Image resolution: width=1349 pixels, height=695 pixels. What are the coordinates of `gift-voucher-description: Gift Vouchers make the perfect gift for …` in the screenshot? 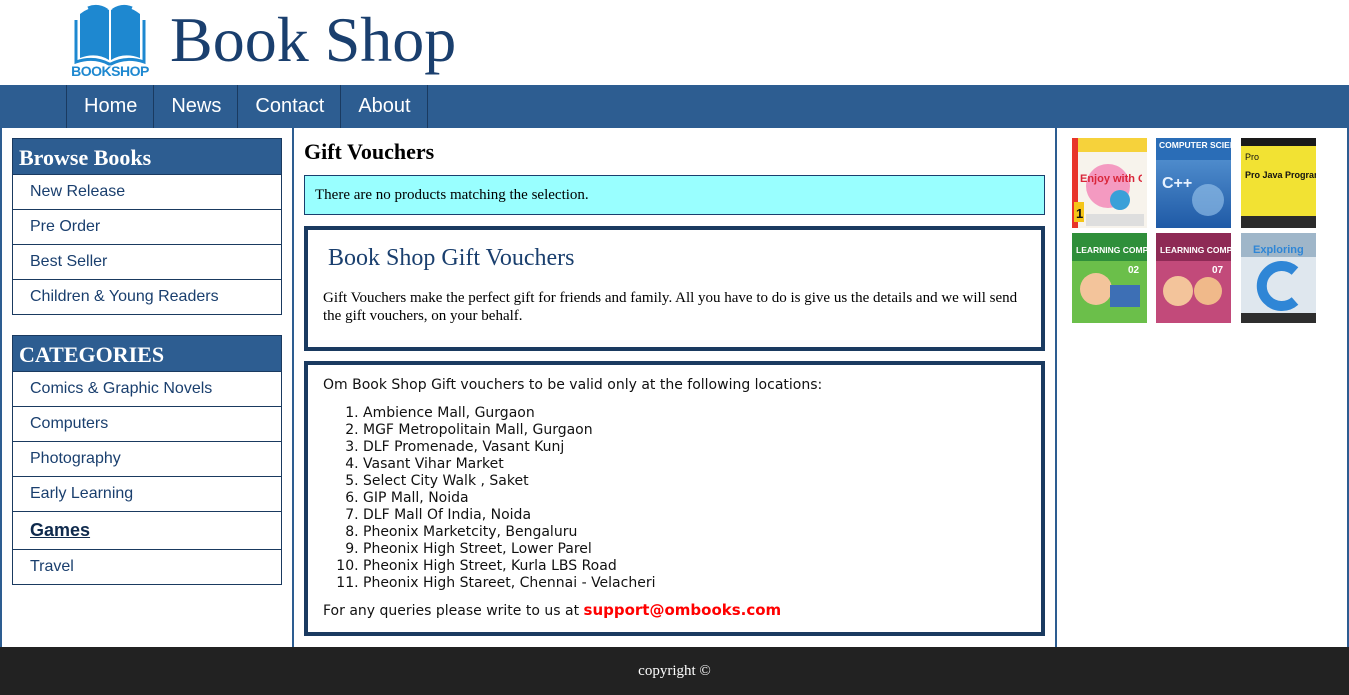 It's located at (670, 307).